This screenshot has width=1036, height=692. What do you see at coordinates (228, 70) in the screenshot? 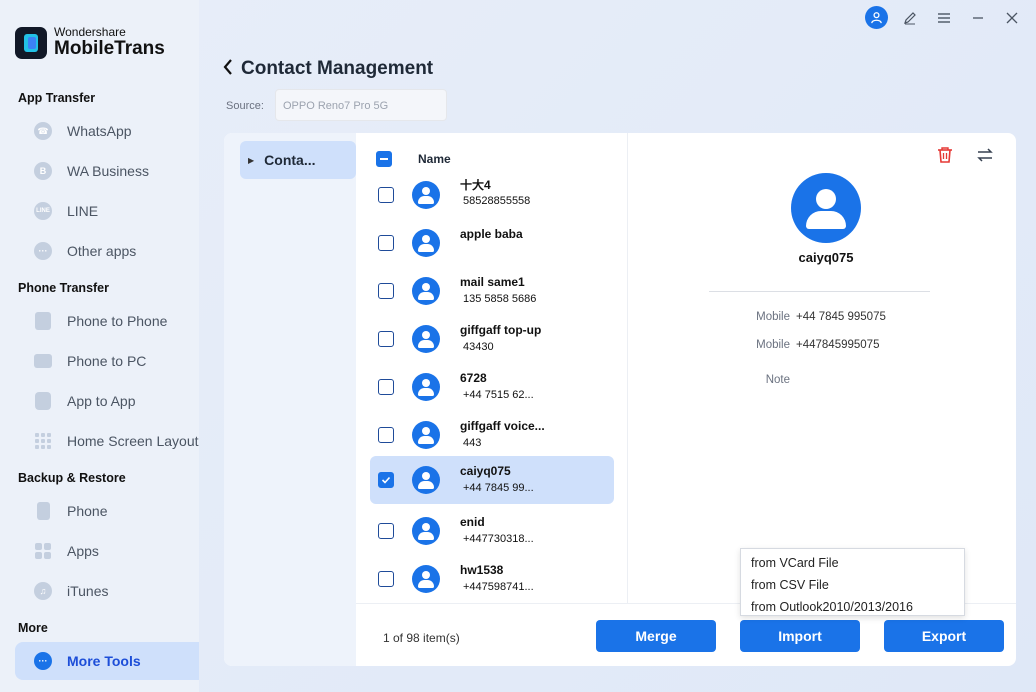
I see `back-chevron-icon` at bounding box center [228, 70].